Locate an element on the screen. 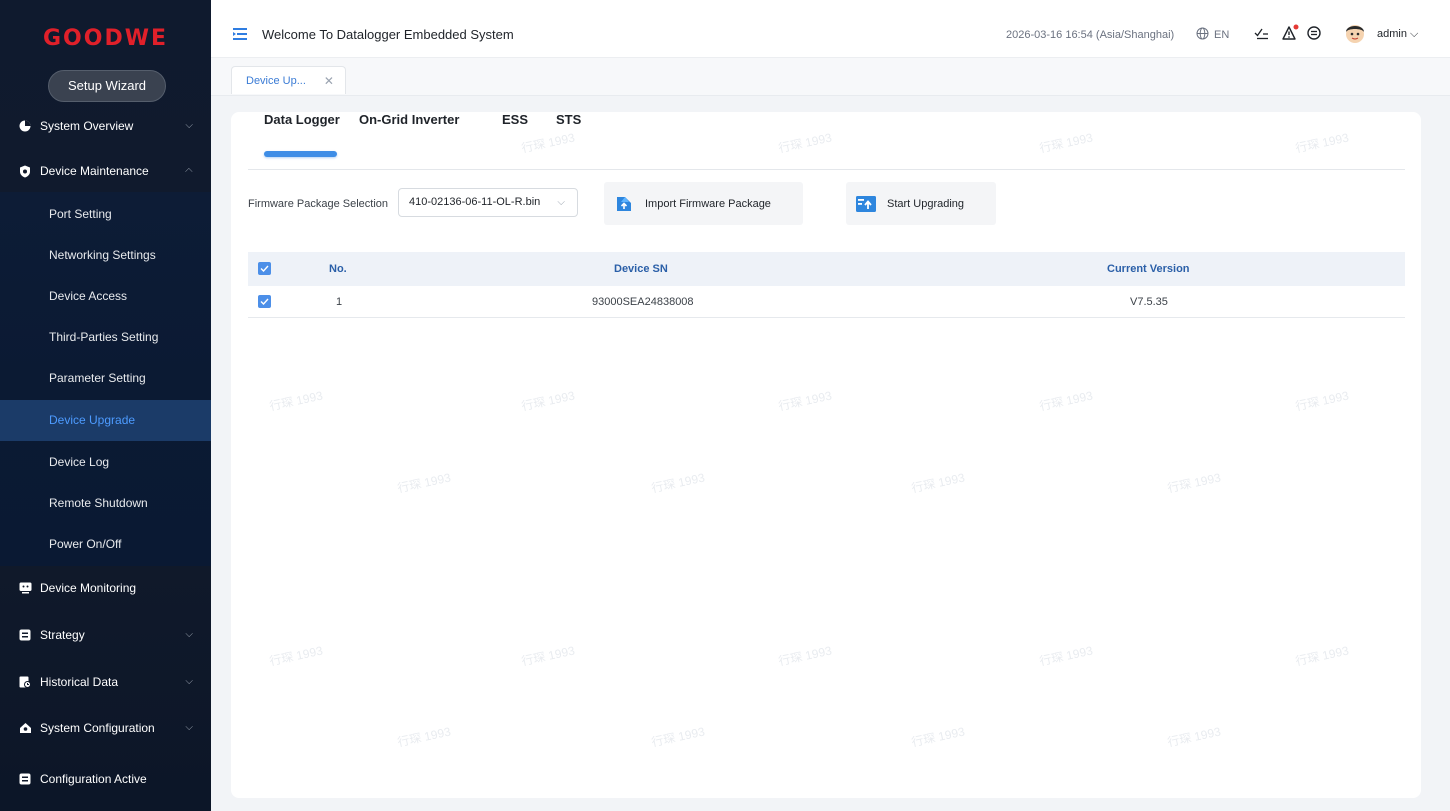 This screenshot has height=811, width=1450. cell-current-version: V7.5.35 is located at coordinates (1149, 302).